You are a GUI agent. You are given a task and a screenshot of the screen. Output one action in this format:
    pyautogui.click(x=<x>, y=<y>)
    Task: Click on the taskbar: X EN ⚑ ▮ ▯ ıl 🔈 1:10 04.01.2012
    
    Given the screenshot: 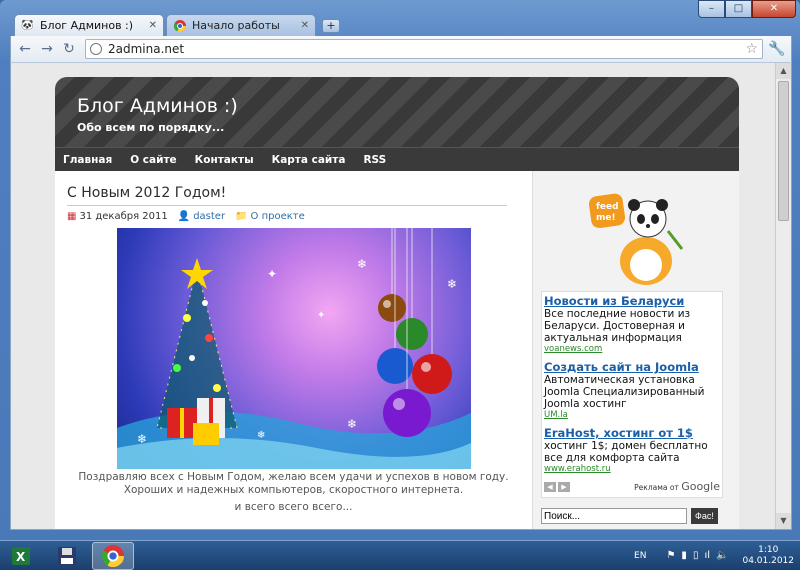 What is the action you would take?
    pyautogui.click(x=400, y=555)
    